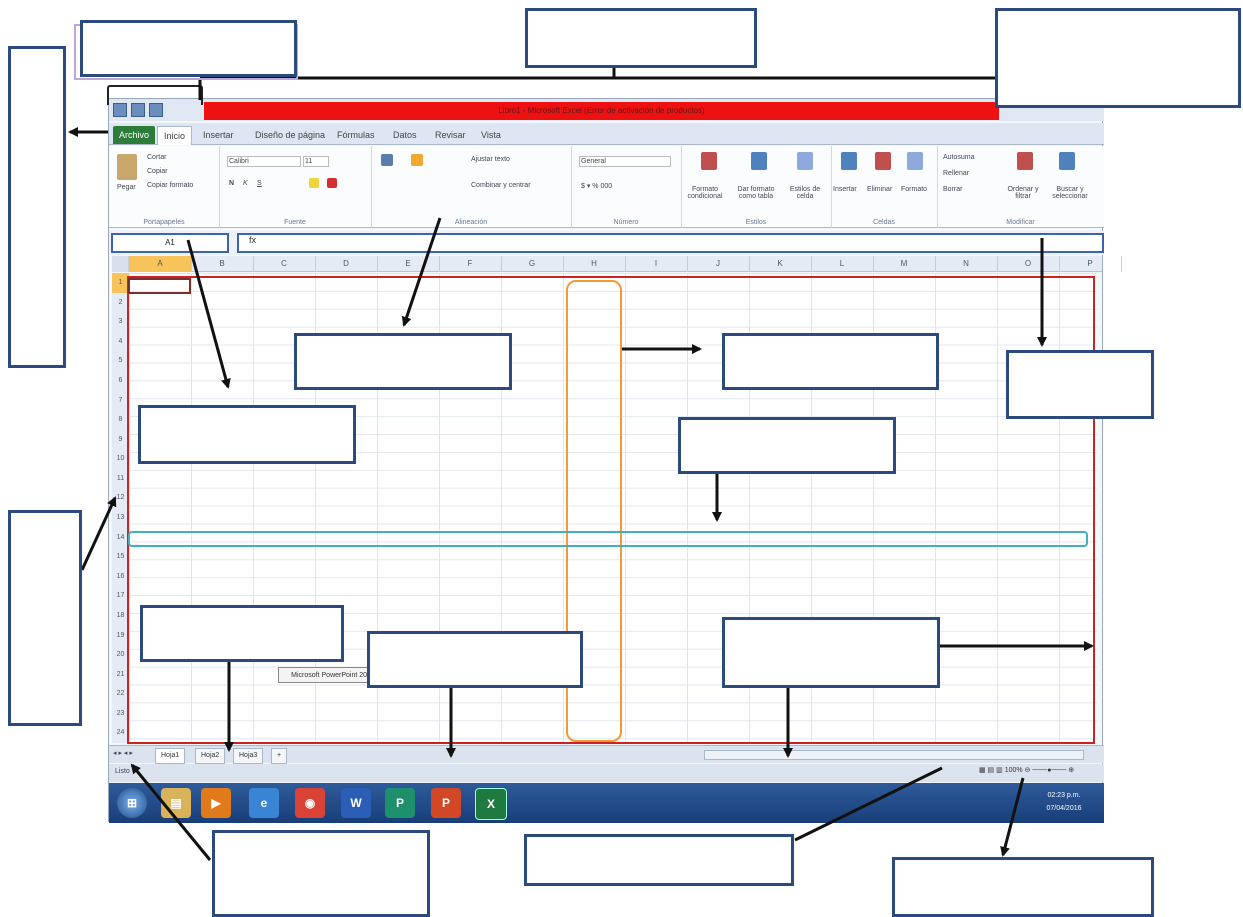 The width and height of the screenshot is (1243, 917). Describe the element at coordinates (403, 361) in the screenshot. I see `label-box-ribbon-group` at that location.